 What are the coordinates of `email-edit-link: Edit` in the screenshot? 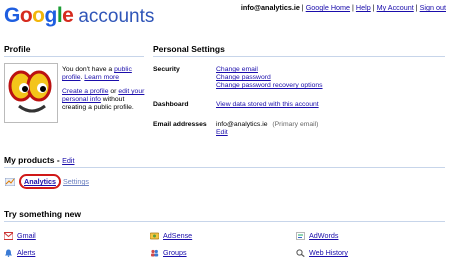 It's located at (267, 133).